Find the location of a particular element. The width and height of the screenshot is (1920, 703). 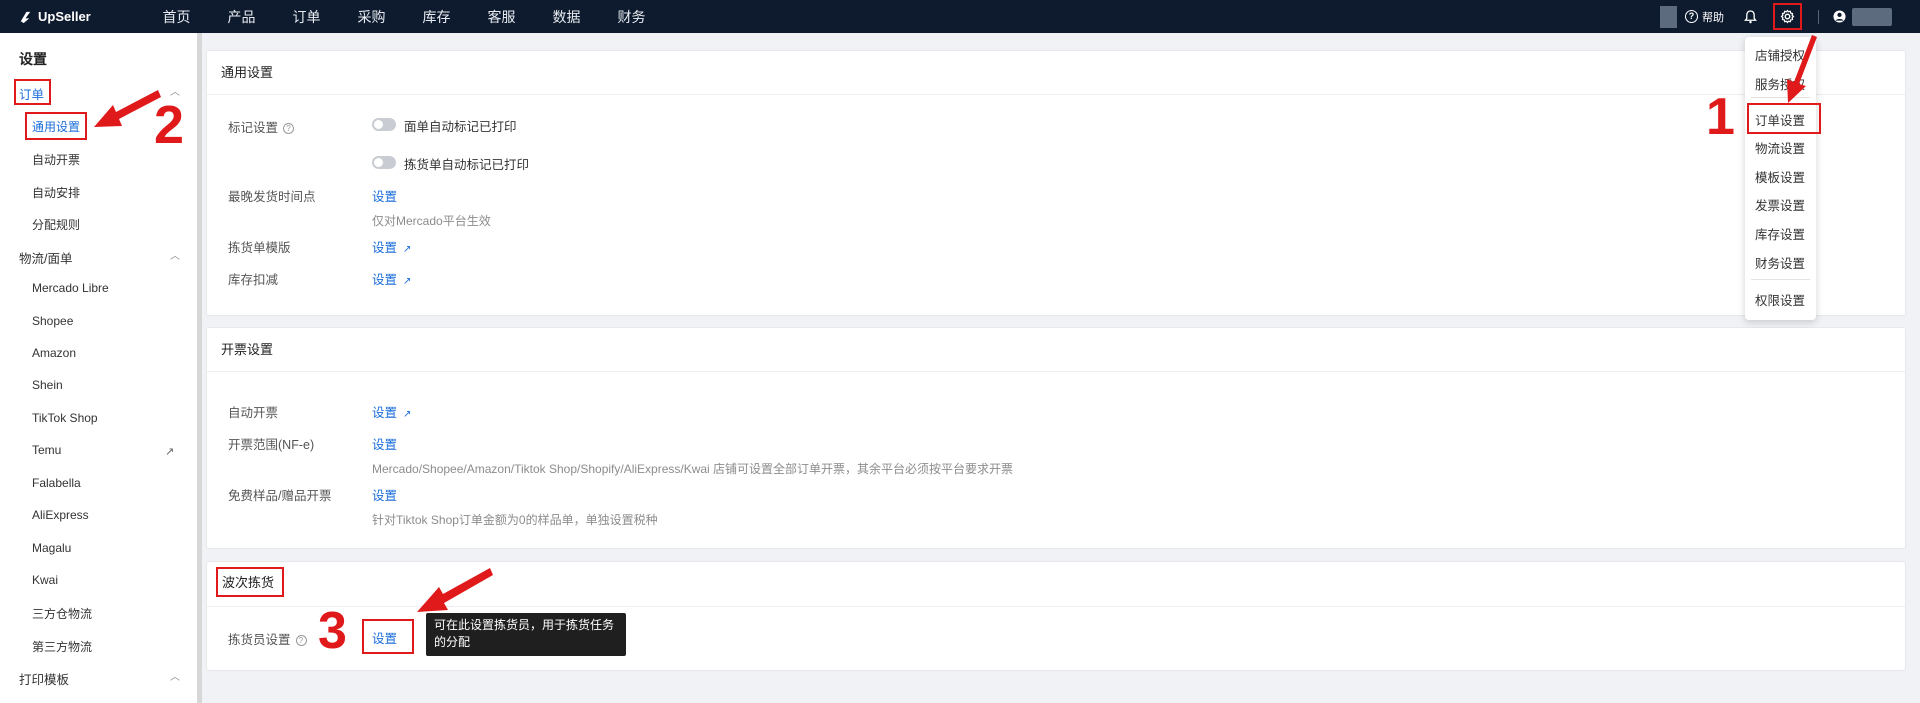

free-sample-set-link: 设置 is located at coordinates (384, 494).